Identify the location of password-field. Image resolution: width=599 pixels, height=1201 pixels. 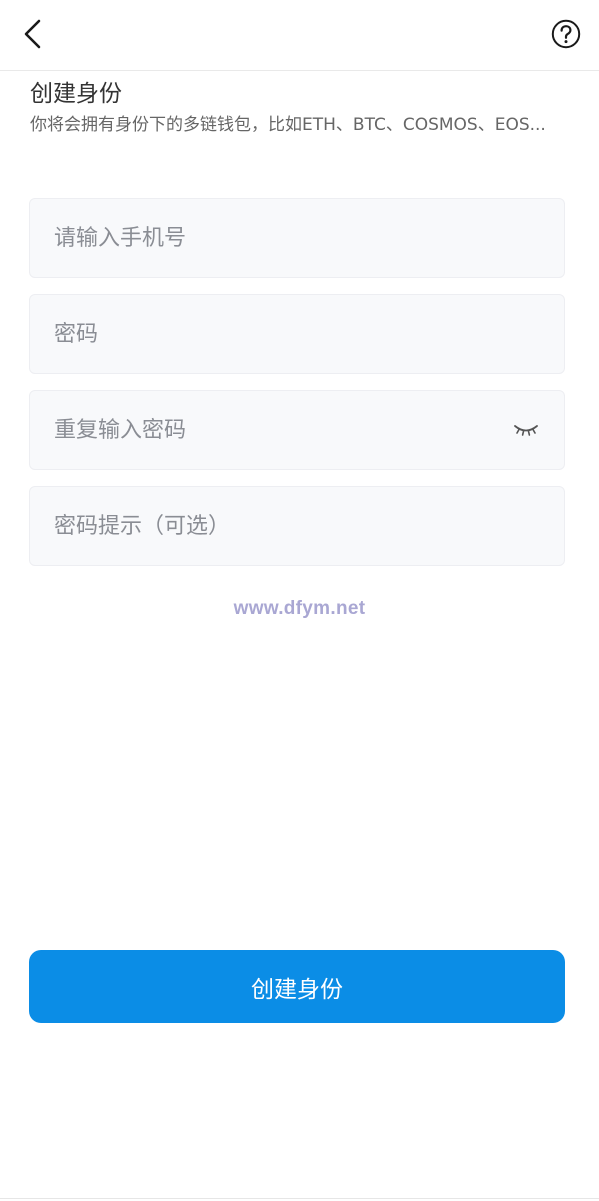
(297, 334).